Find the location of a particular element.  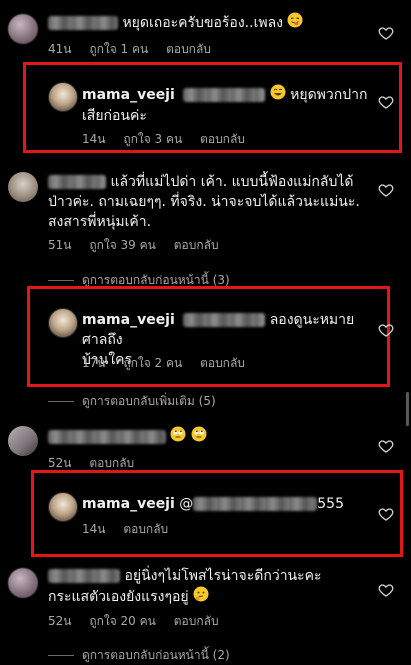

tongue-out-emoji-icon is located at coordinates (295, 23).